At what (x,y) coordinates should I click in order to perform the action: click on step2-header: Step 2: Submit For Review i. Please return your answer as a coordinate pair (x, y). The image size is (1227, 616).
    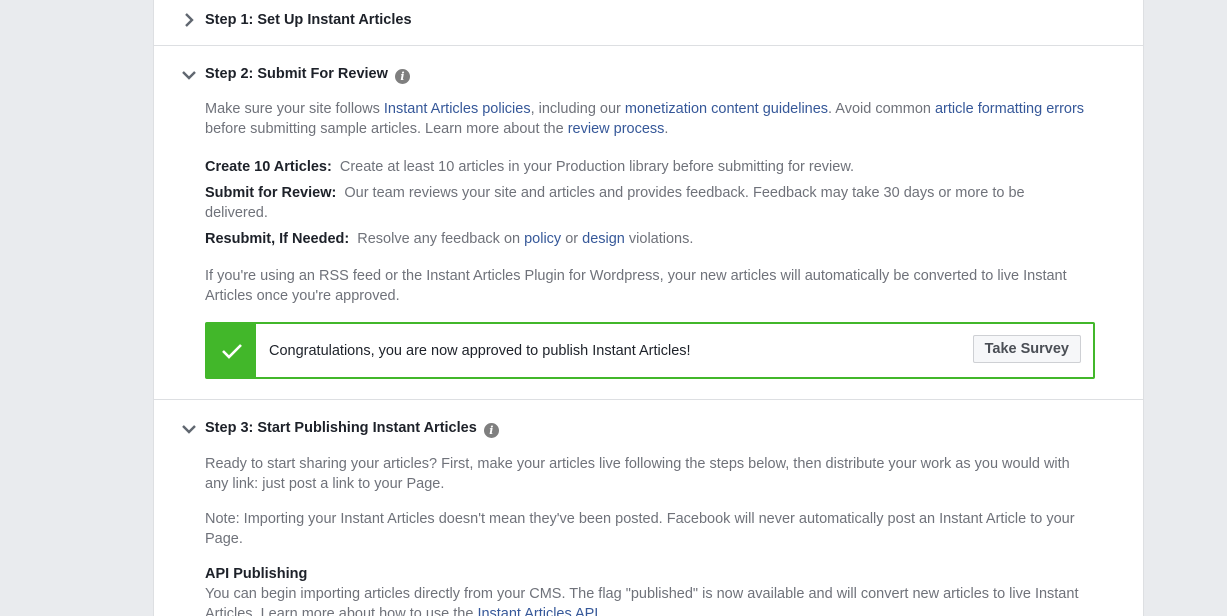
    Looking at the image, I should click on (648, 75).